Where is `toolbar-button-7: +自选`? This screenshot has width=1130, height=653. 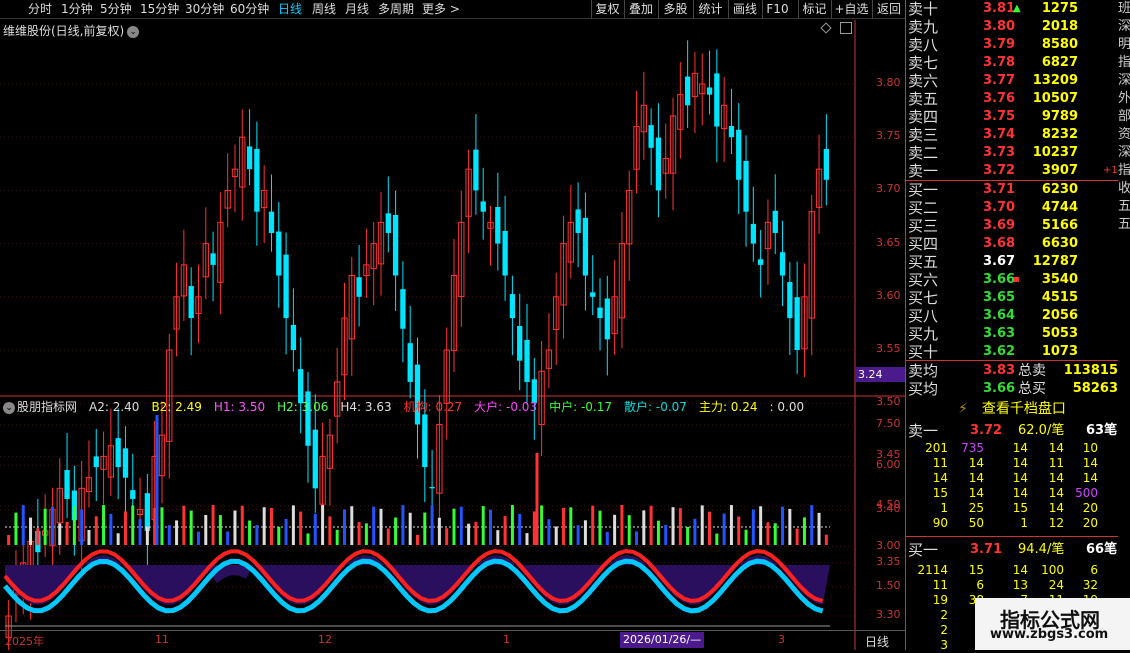
toolbar-button-7: +自选 is located at coordinates (851, 9).